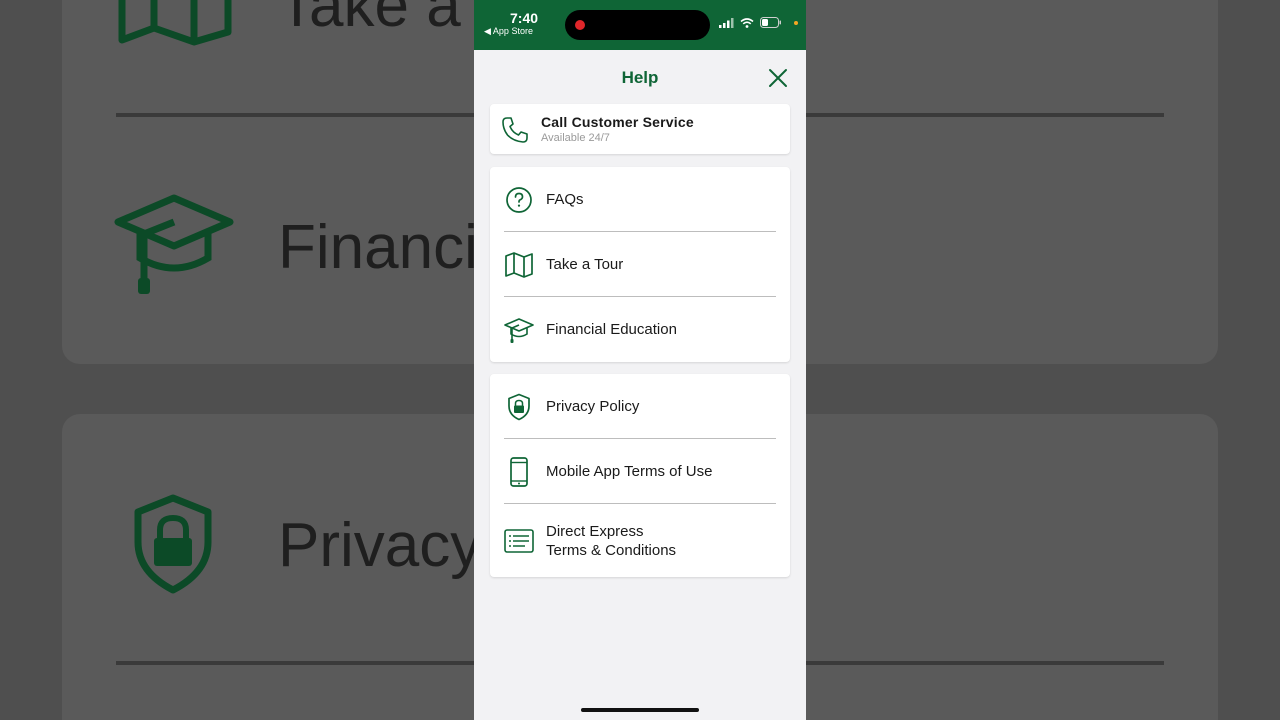 This screenshot has height=720, width=1280. What do you see at coordinates (629, 471) in the screenshot?
I see `menu-item-label: Mobile App Terms of Use` at bounding box center [629, 471].